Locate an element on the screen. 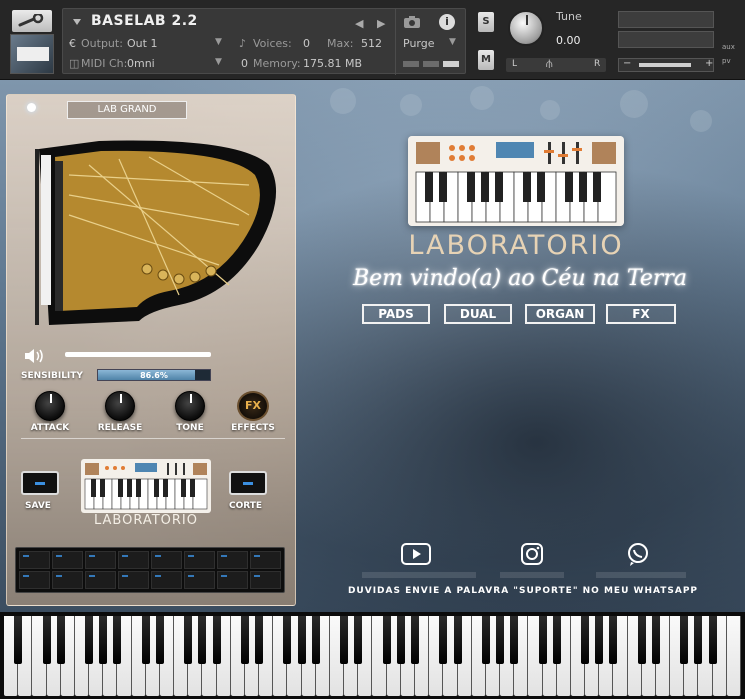 The height and width of the screenshot is (699, 745). mode-button-dual: DUAL is located at coordinates (478, 314).